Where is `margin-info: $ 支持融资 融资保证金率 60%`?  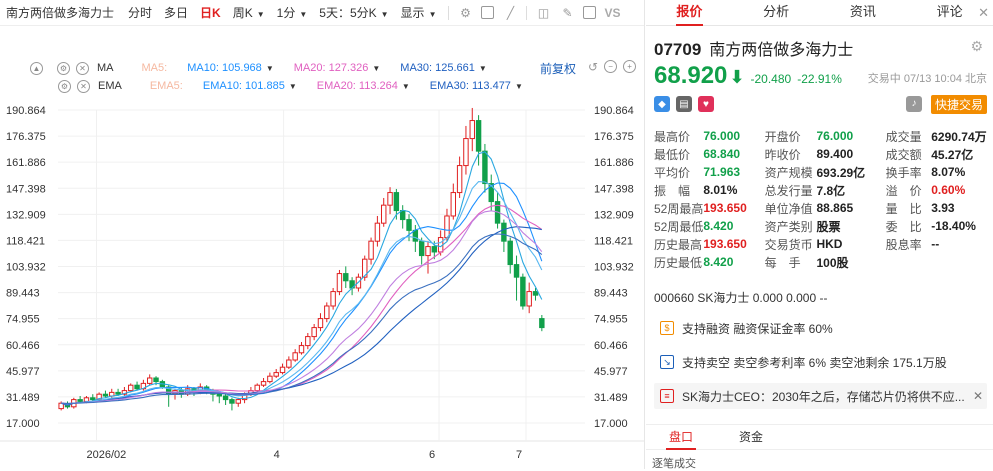
margin-info: $ 支持融资 融资保证金率 60% is located at coordinates (820, 328).